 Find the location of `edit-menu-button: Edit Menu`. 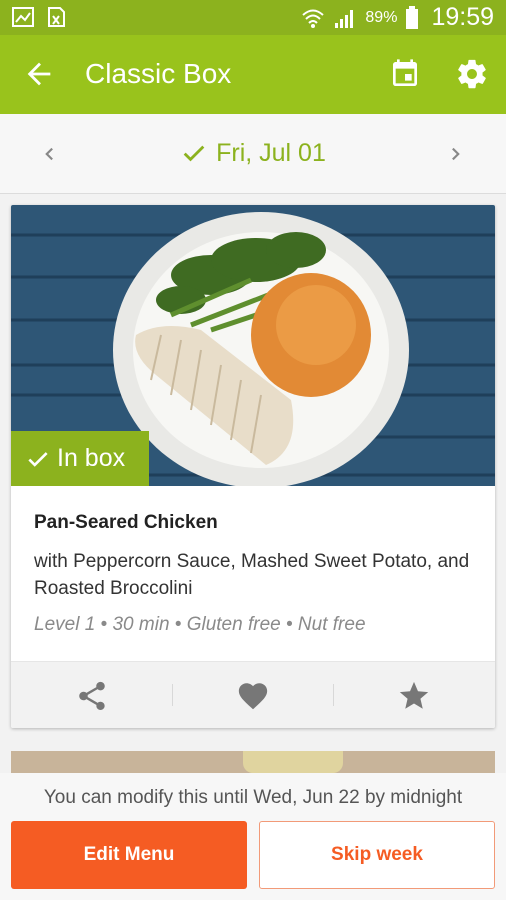

edit-menu-button: Edit Menu is located at coordinates (129, 855).